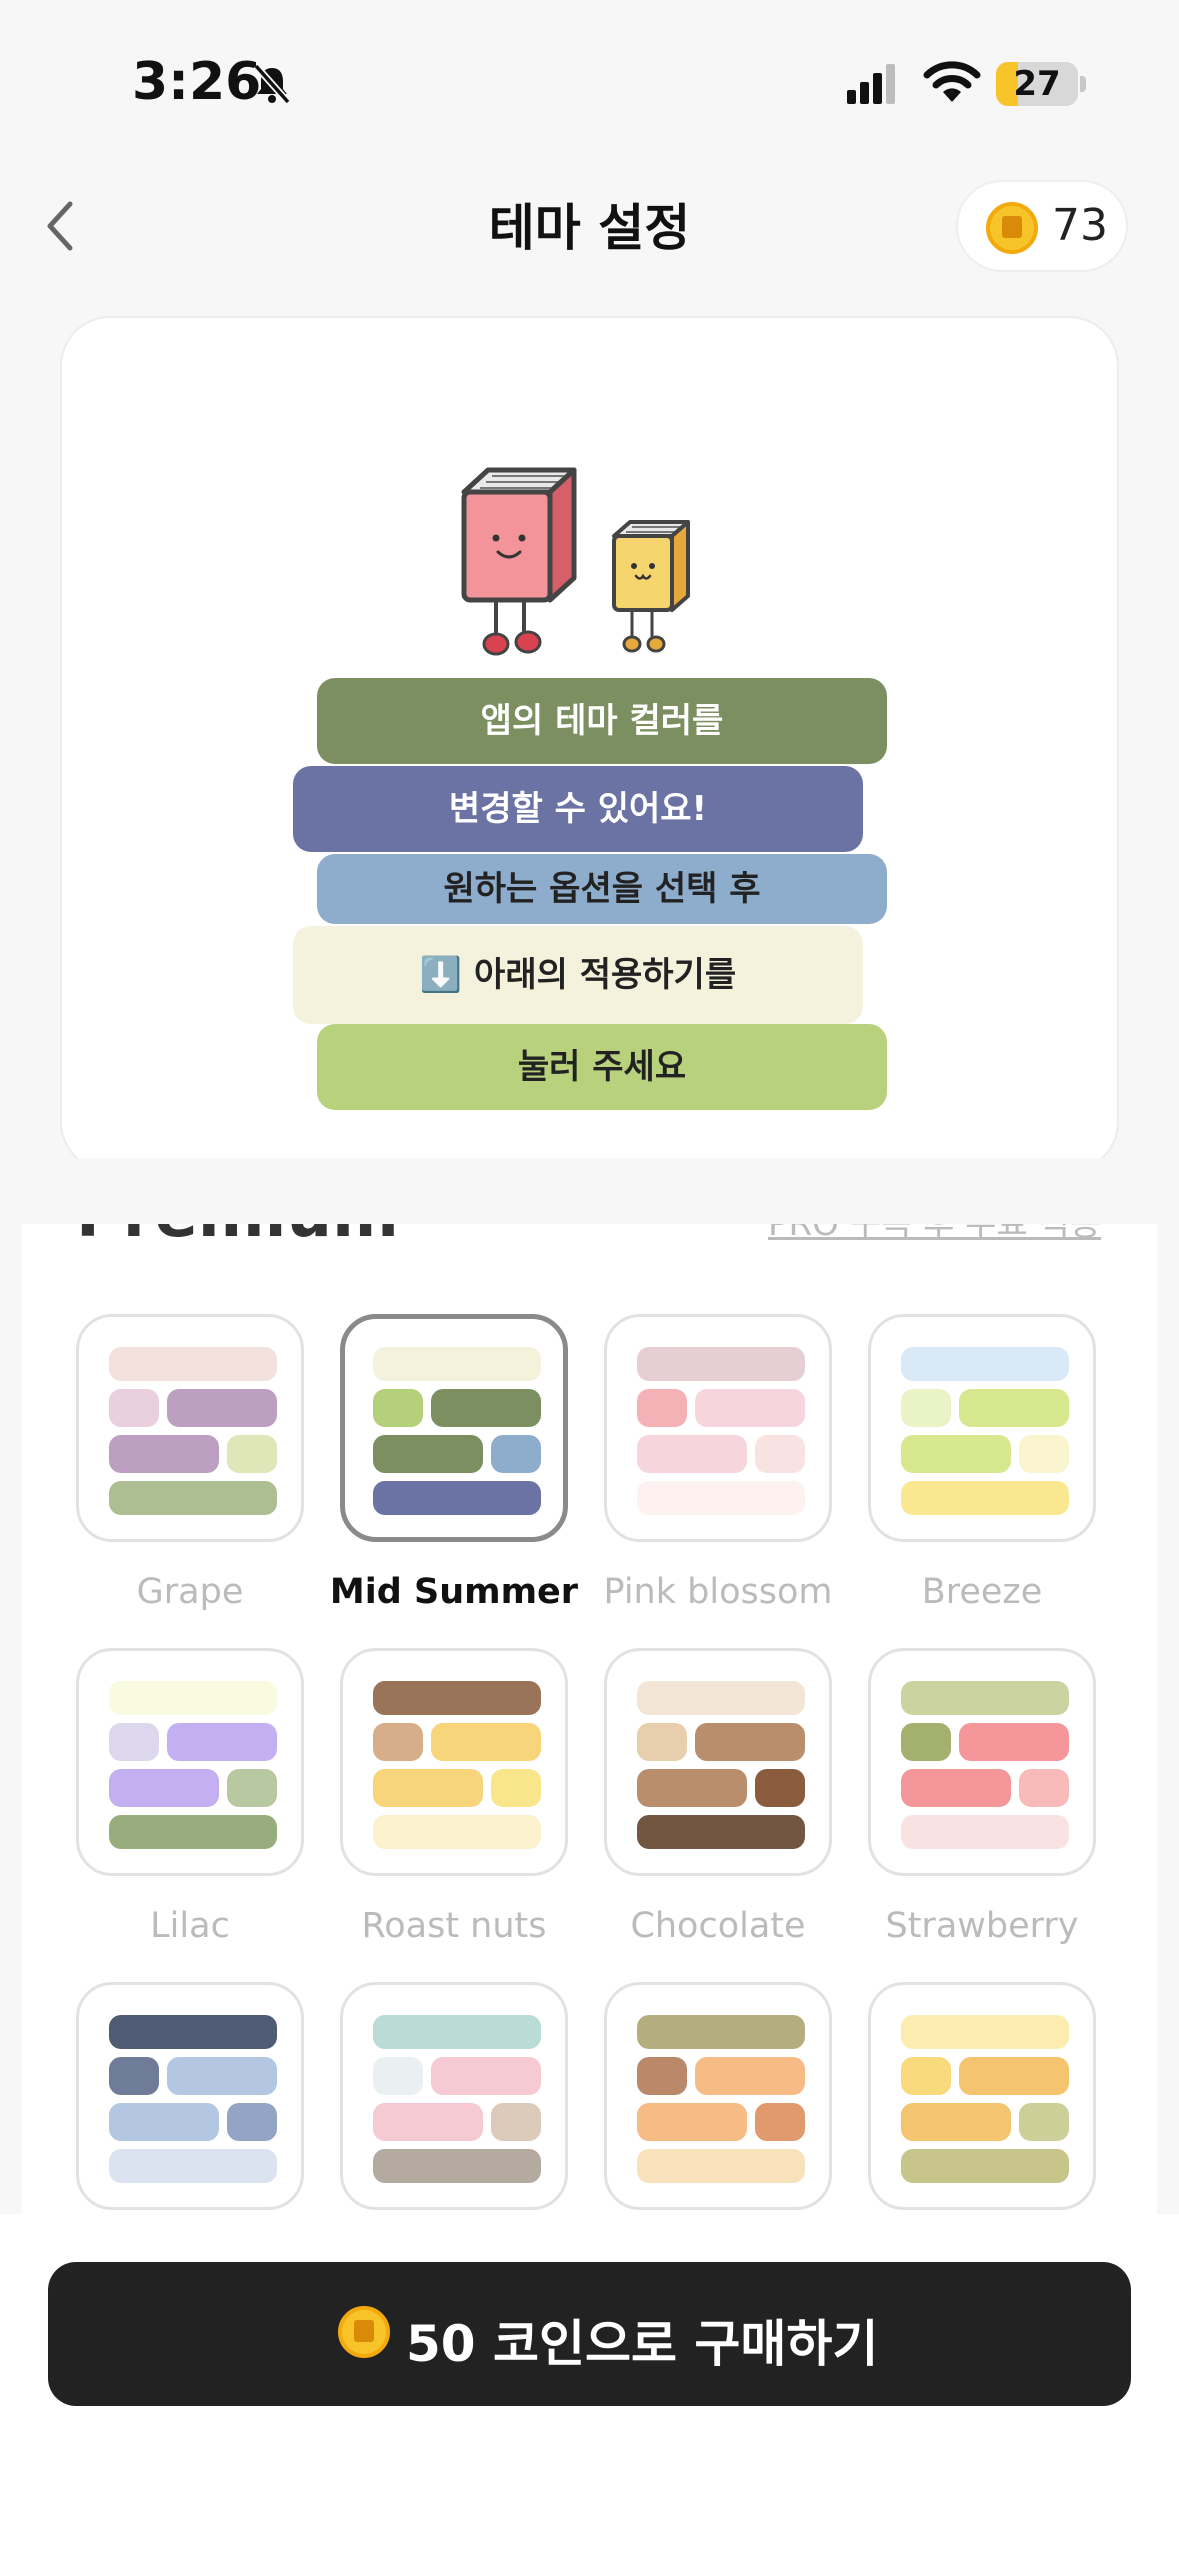 This screenshot has width=1179, height=2556. What do you see at coordinates (718, 1926) in the screenshot?
I see `theme-option-label: Chocolate` at bounding box center [718, 1926].